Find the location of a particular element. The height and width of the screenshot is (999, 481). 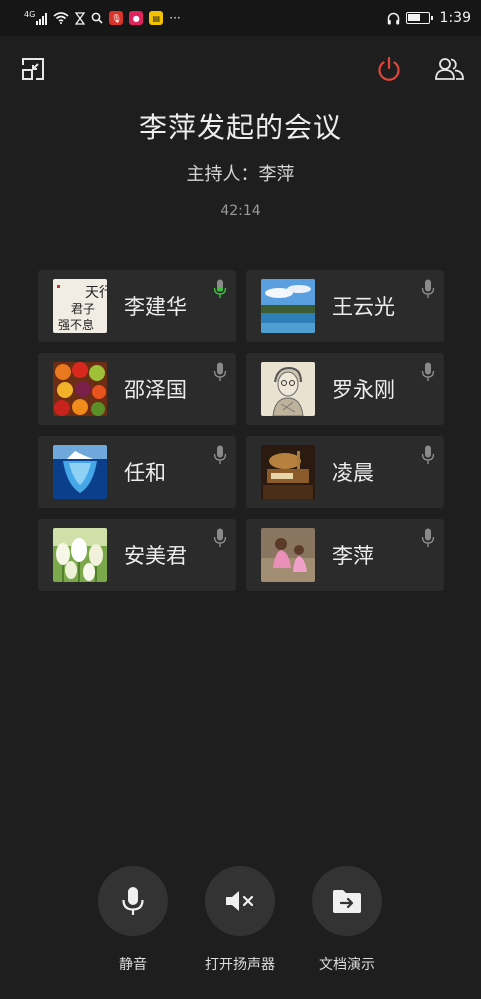

participant-card: 凌晨 is located at coordinates (345, 472).